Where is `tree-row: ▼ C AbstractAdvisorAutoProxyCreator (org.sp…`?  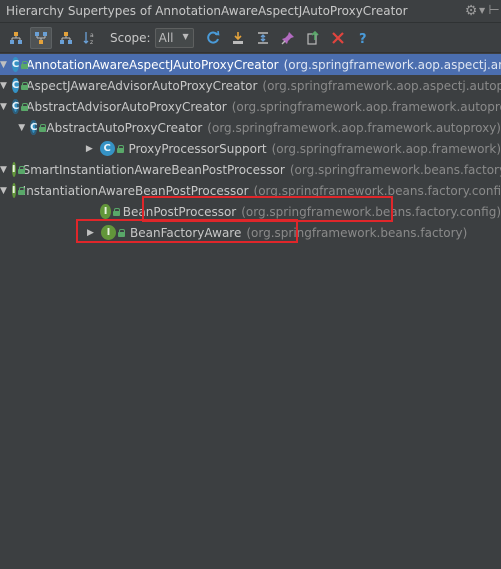
tree-row: ▼ C AbstractAdvisorAutoProxyCreator (org.sp… is located at coordinates (250, 106).